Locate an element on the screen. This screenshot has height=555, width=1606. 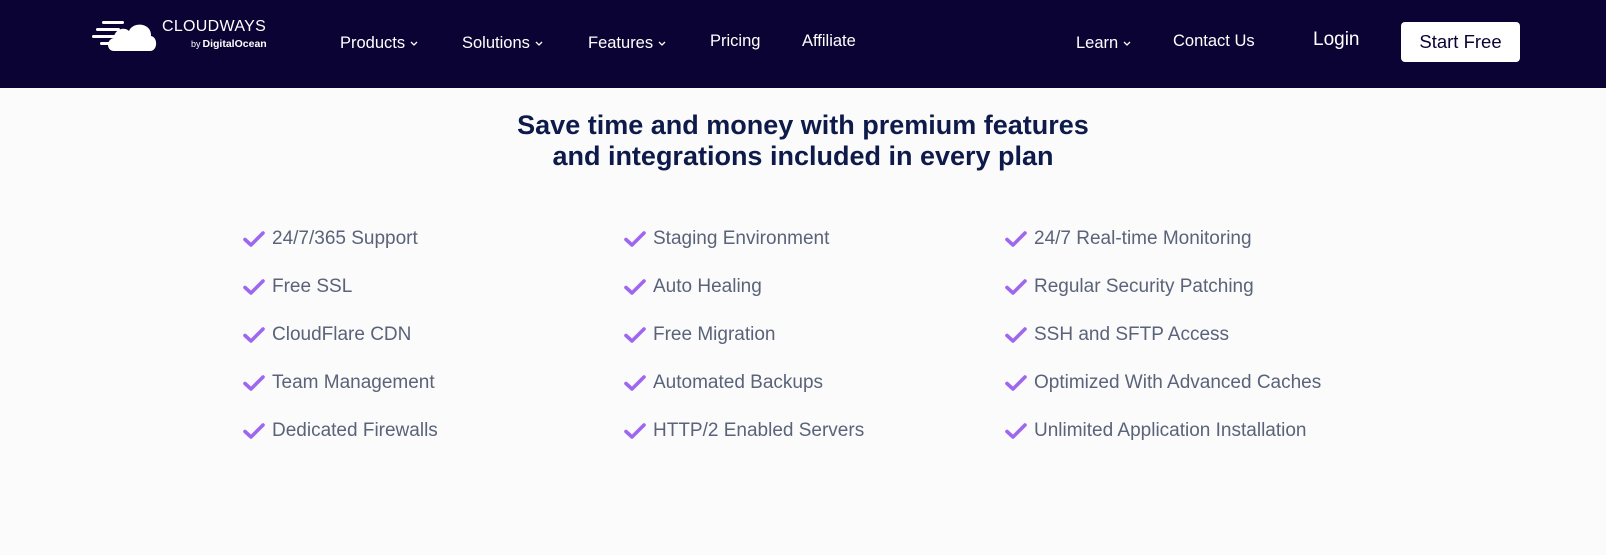
nav-affiliate: Affiliate is located at coordinates (829, 41).